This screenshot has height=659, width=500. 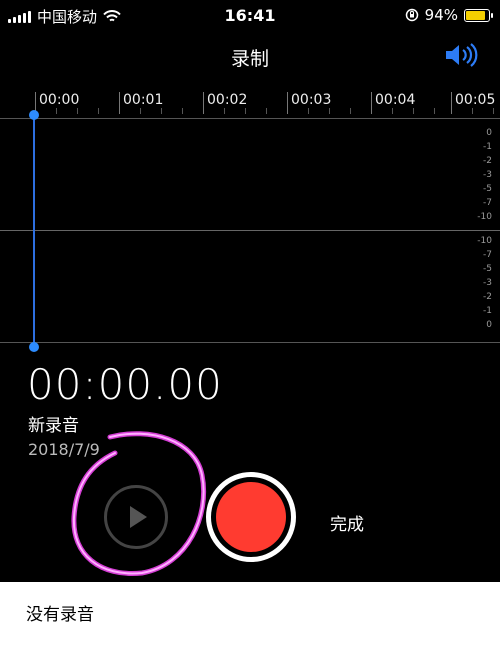 What do you see at coordinates (250, 620) in the screenshot?
I see `recordings-sheet: 没有录音` at bounding box center [250, 620].